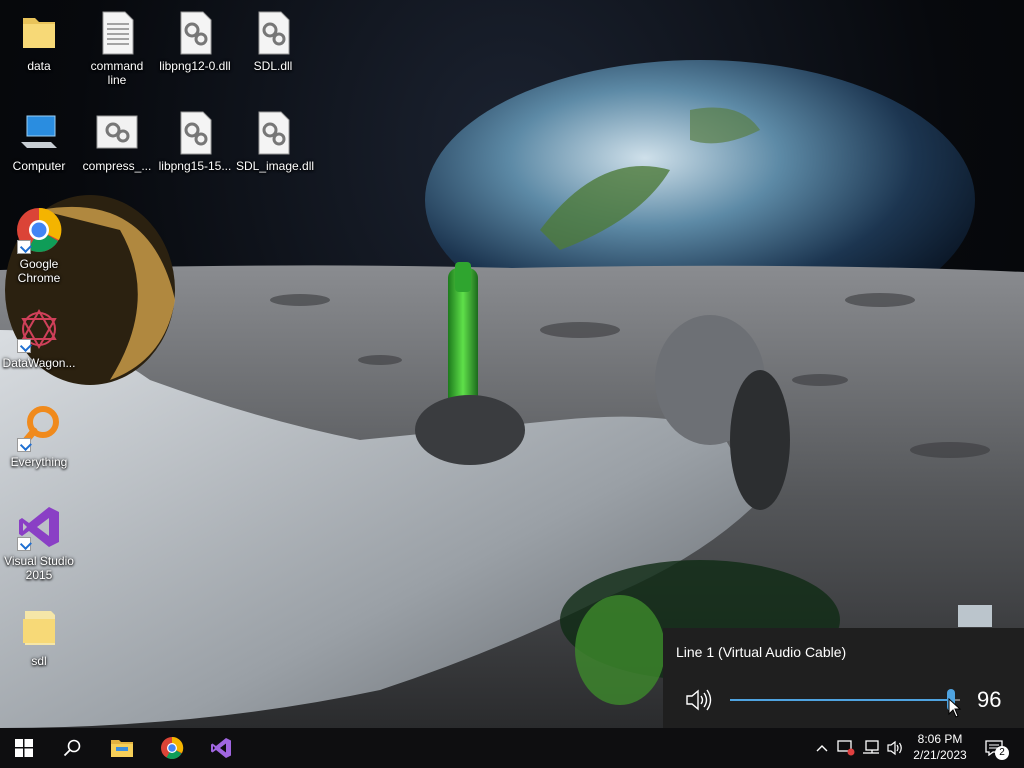 The height and width of the screenshot is (768, 1024). What do you see at coordinates (761, 652) in the screenshot?
I see `audio-device-name: Line 1 (Virtual Audio Cable)` at bounding box center [761, 652].